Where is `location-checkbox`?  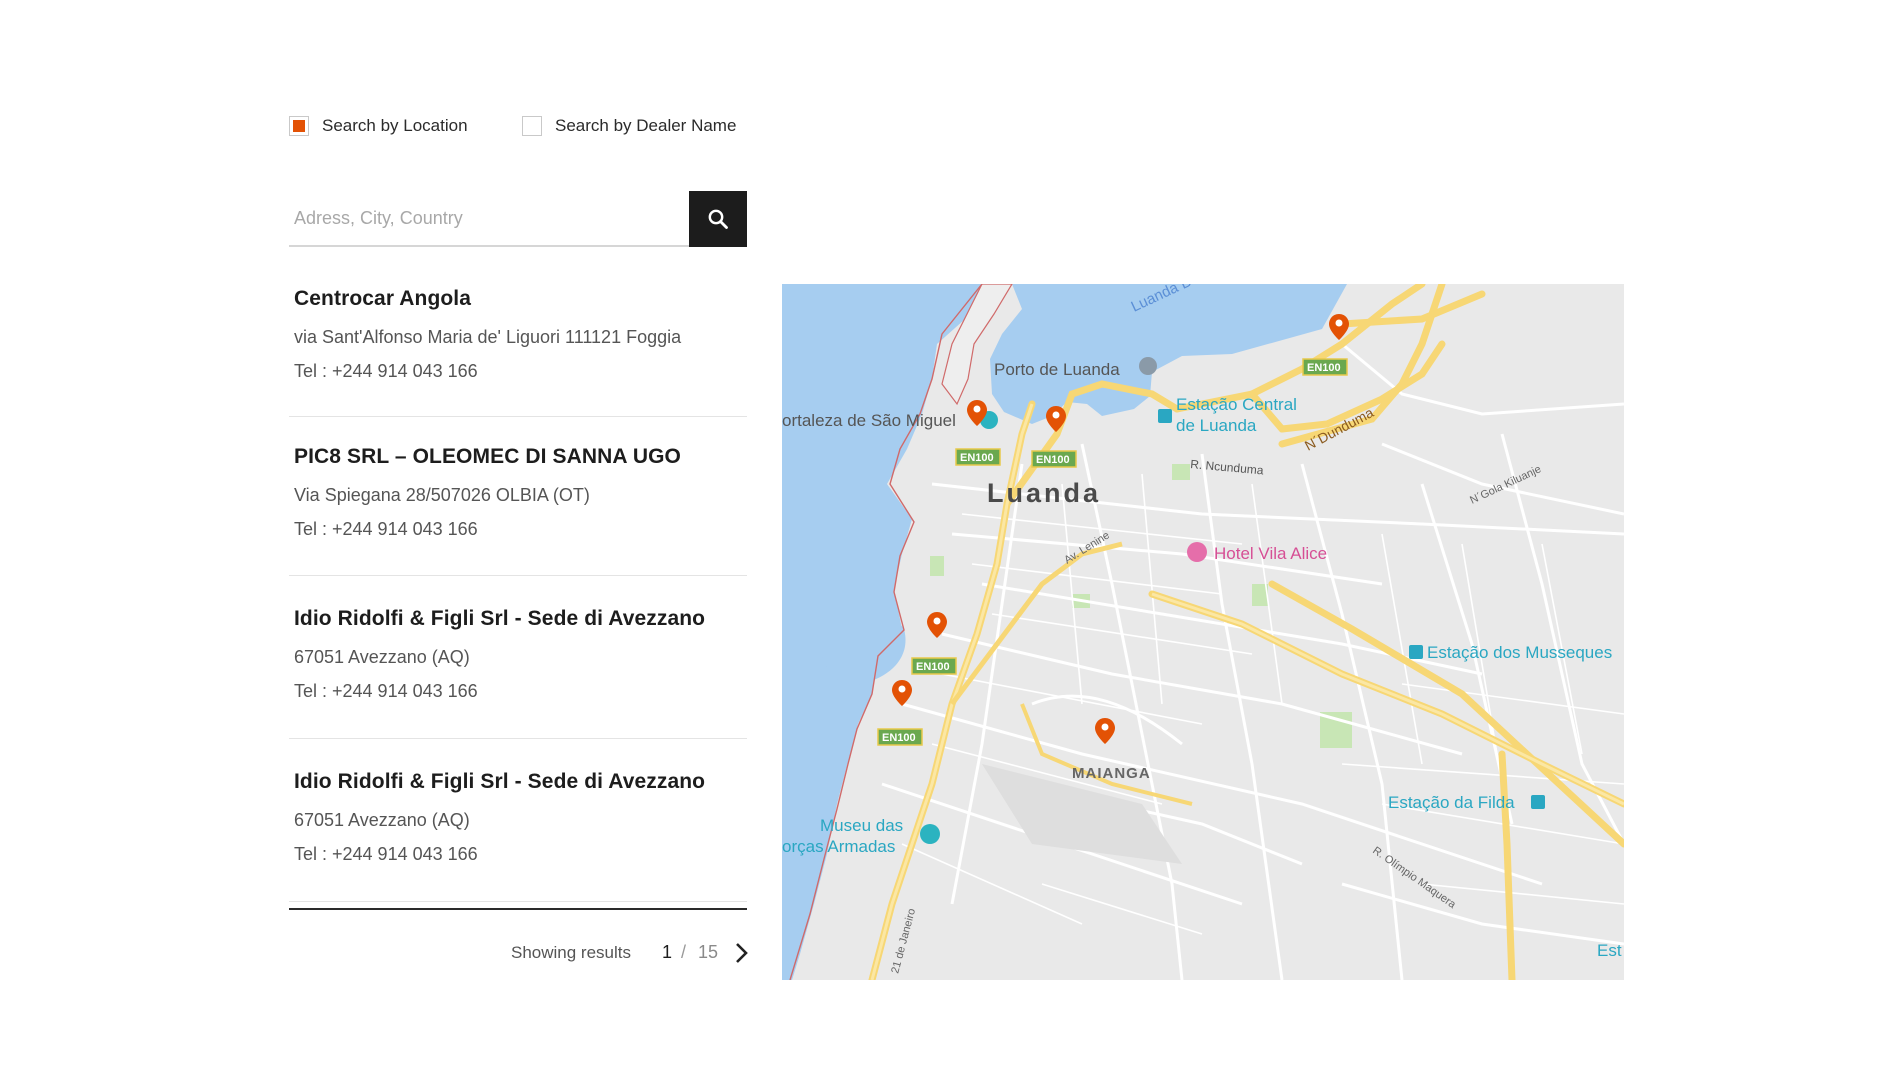 location-checkbox is located at coordinates (299, 126).